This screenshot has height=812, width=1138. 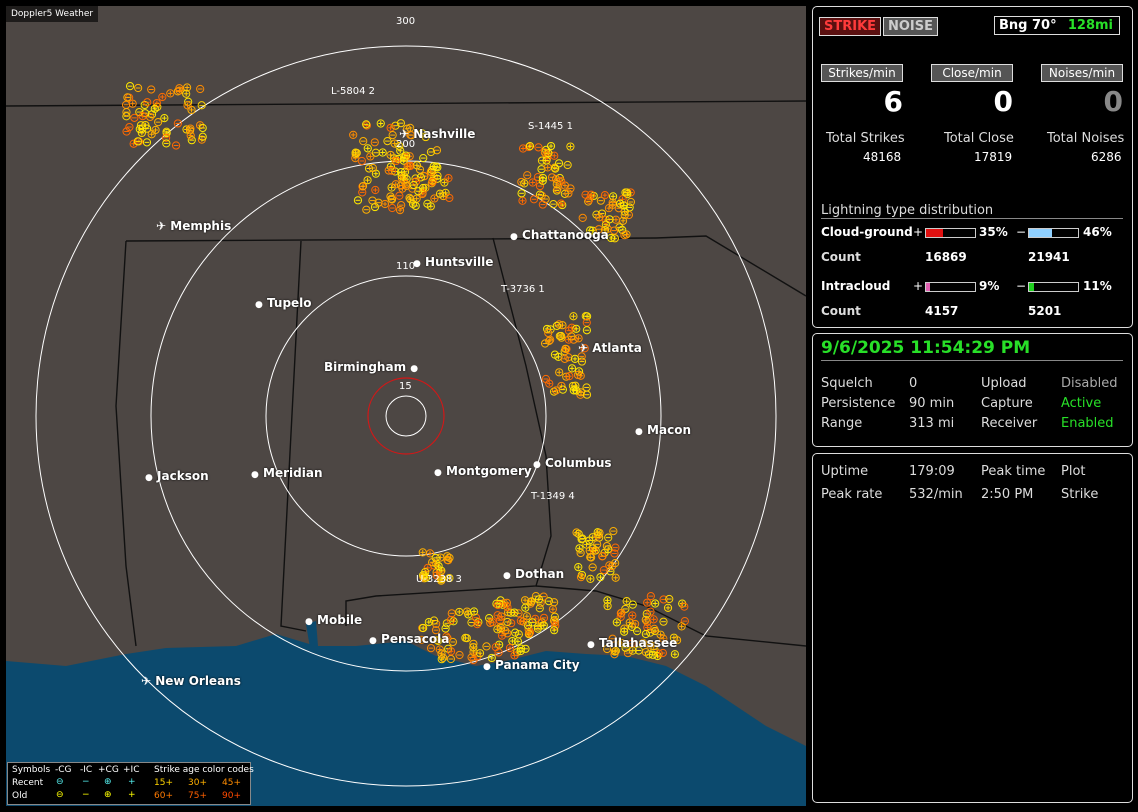 I want to click on range-label-15: 15, so click(x=405, y=386).